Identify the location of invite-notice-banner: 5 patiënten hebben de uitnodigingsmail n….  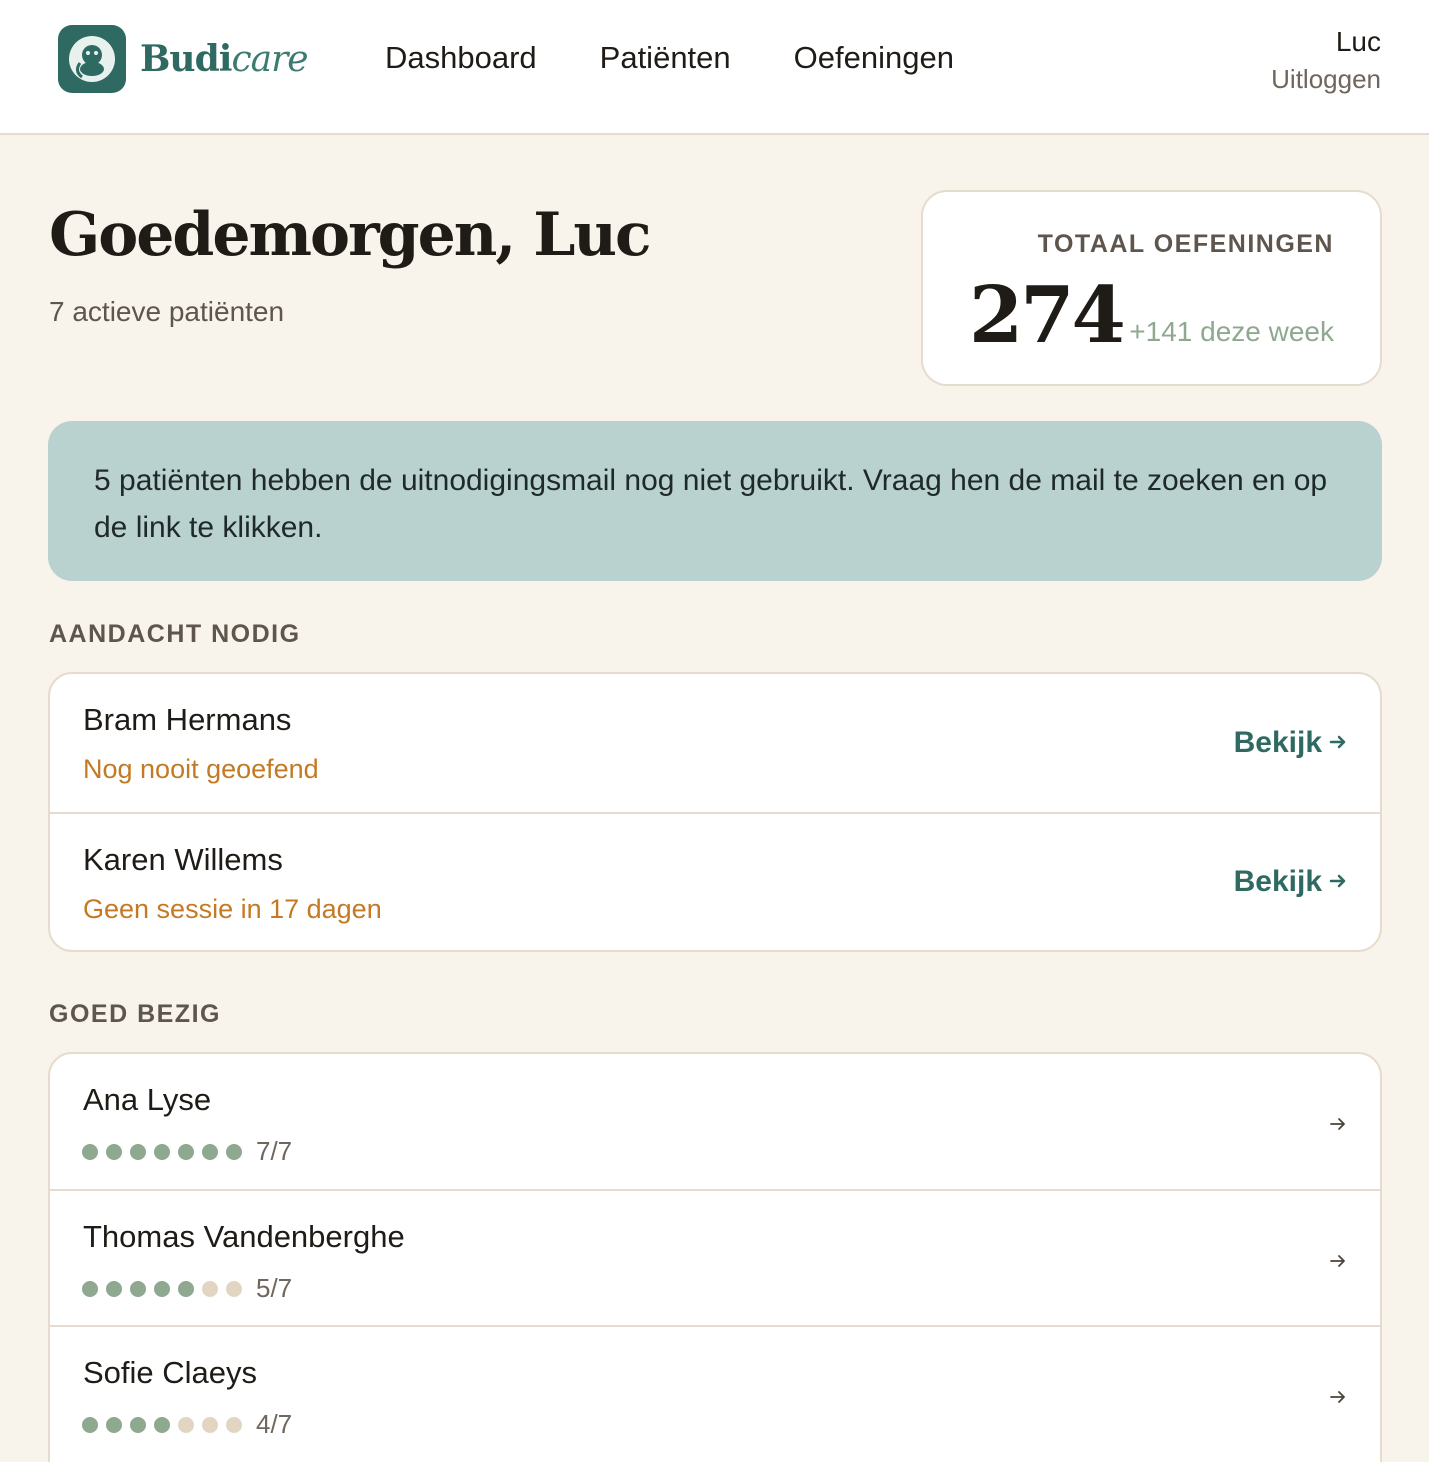
(715, 501).